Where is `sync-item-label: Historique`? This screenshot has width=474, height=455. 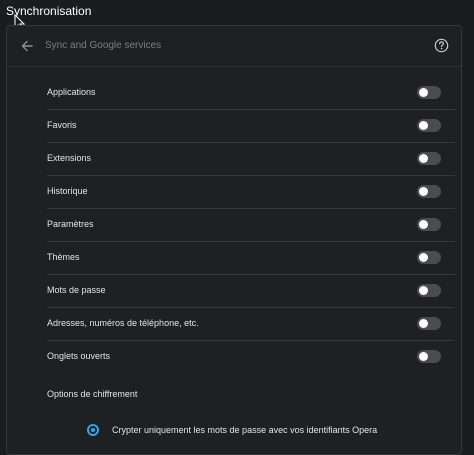 sync-item-label: Historique is located at coordinates (67, 191).